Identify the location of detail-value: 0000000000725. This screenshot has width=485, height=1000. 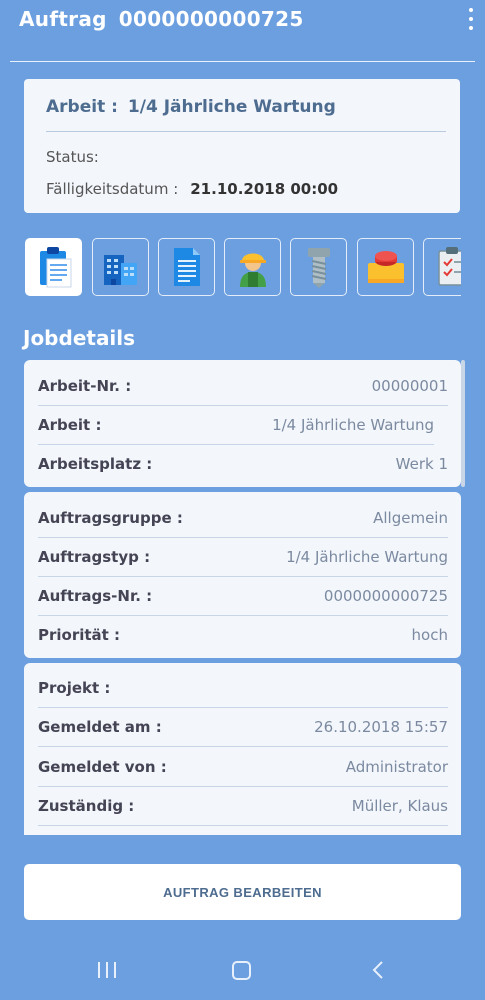
(385, 596).